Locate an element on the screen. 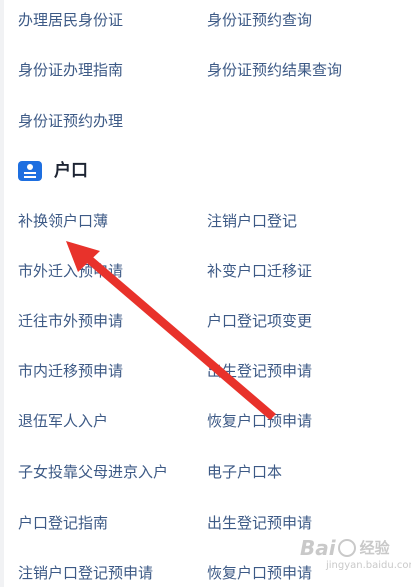 The height and width of the screenshot is (587, 411). link-hukou-guide: 户口登记指南 is located at coordinates (63, 523).